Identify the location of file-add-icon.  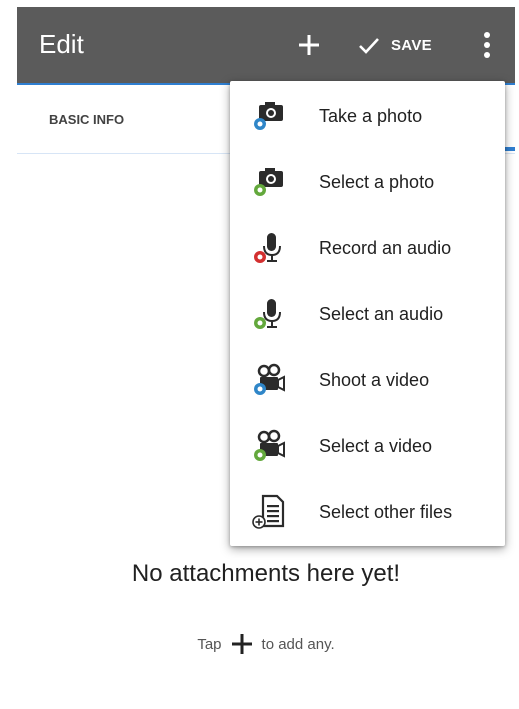
(268, 511).